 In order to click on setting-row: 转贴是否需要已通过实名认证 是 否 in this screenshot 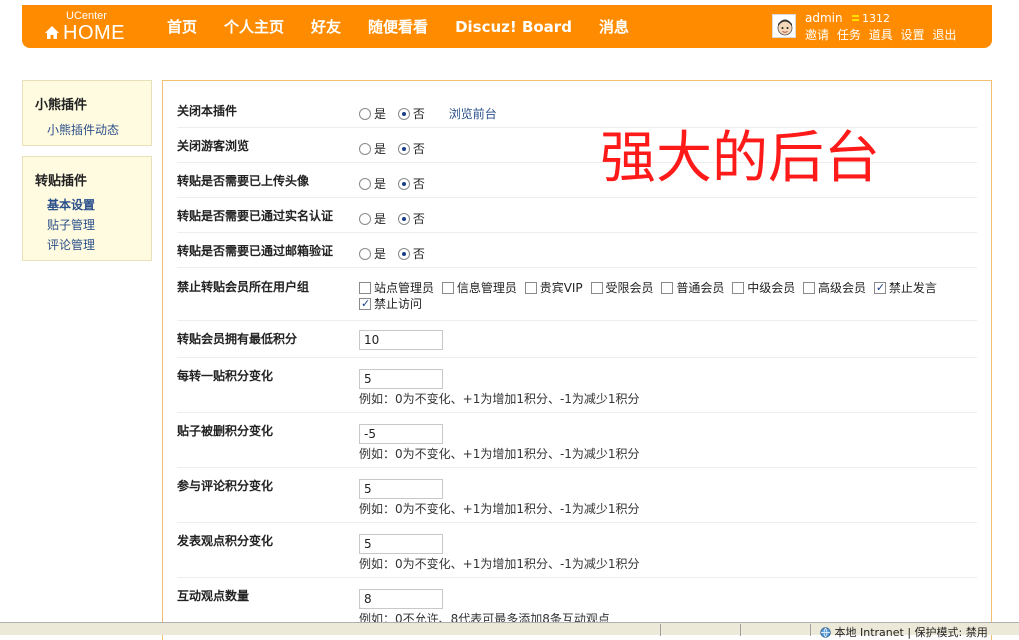, I will do `click(577, 215)`.